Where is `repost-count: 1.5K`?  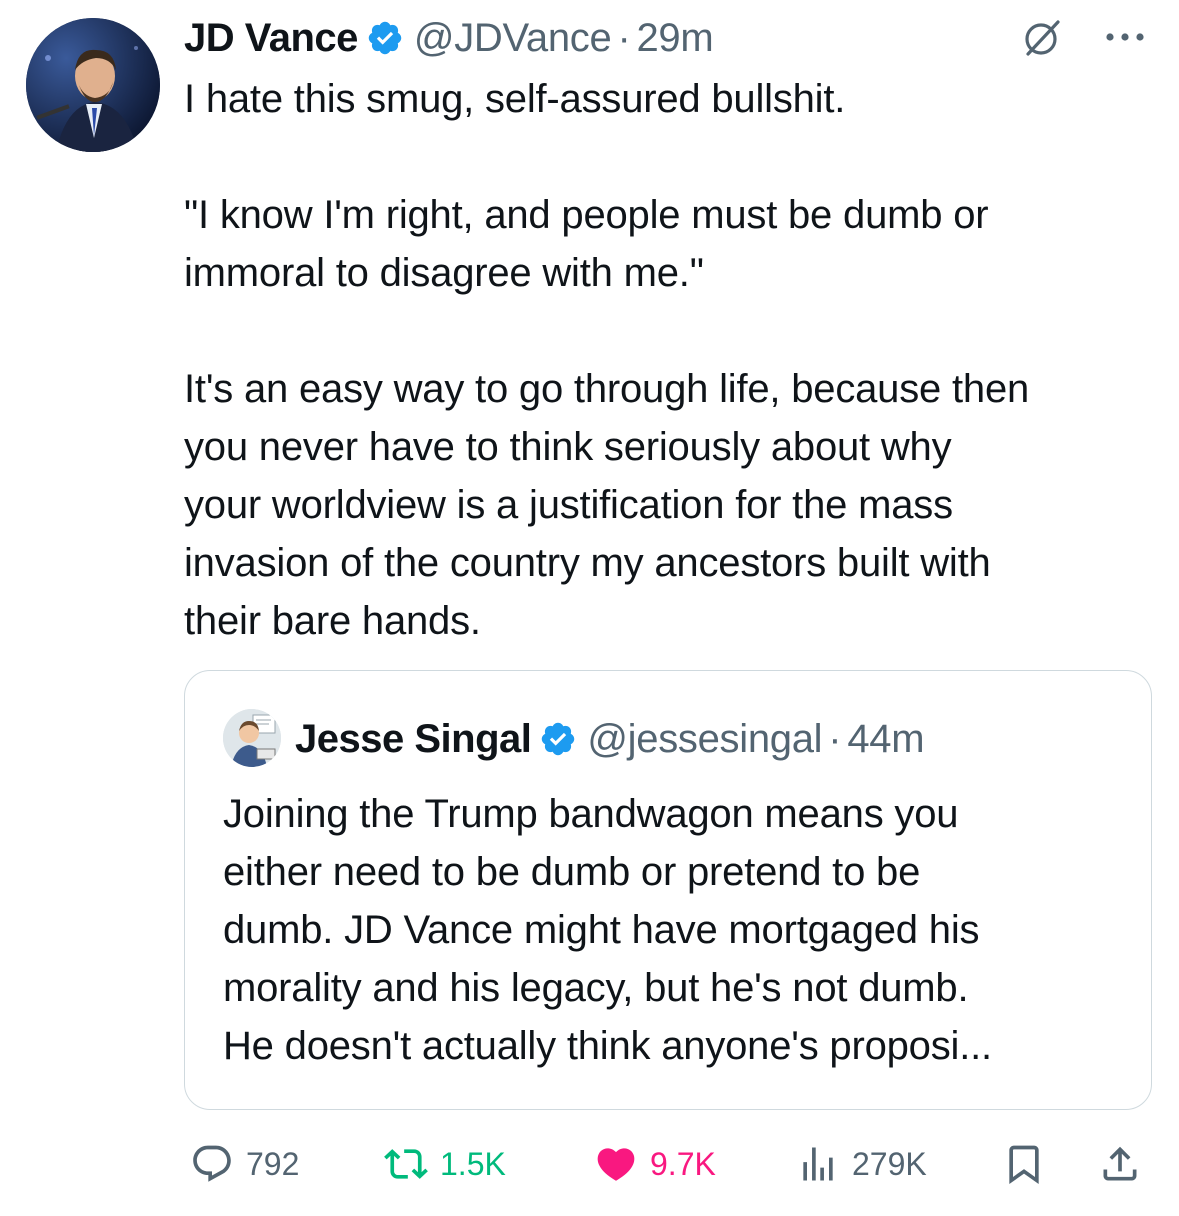 repost-count: 1.5K is located at coordinates (473, 1163).